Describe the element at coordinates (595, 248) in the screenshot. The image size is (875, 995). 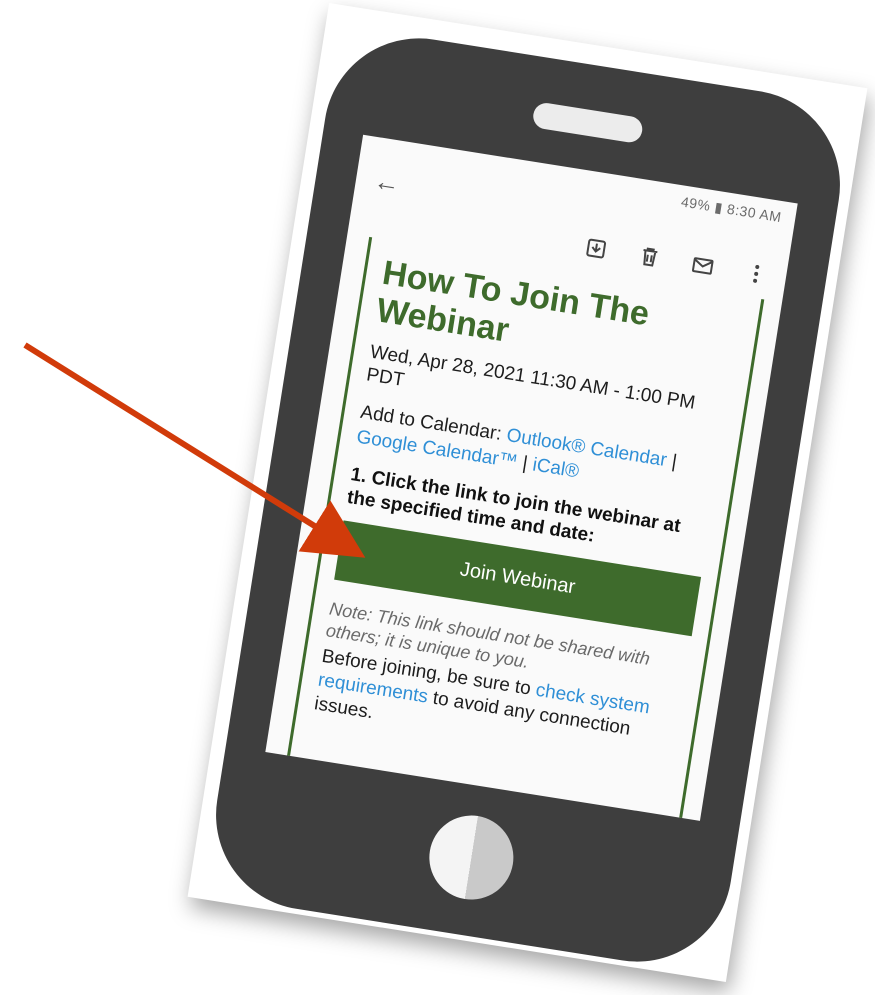
I see `archive-icon` at that location.